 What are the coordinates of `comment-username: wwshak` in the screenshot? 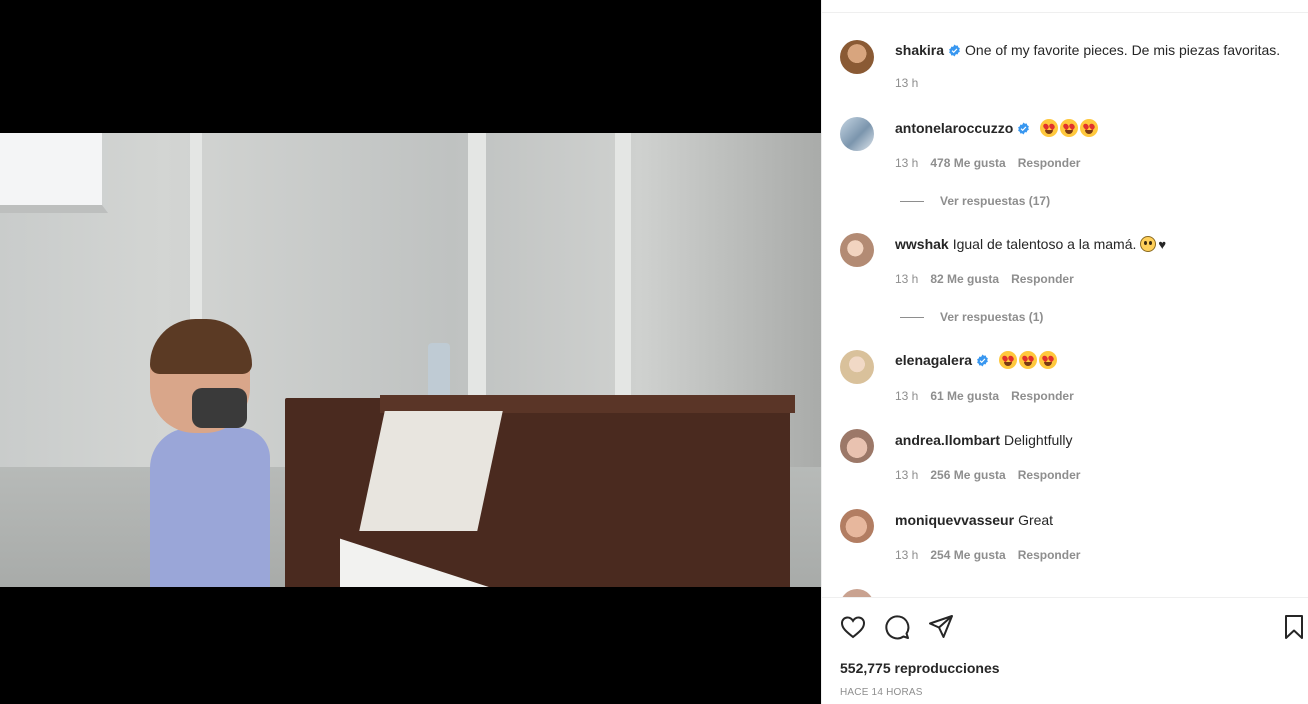 It's located at (922, 244).